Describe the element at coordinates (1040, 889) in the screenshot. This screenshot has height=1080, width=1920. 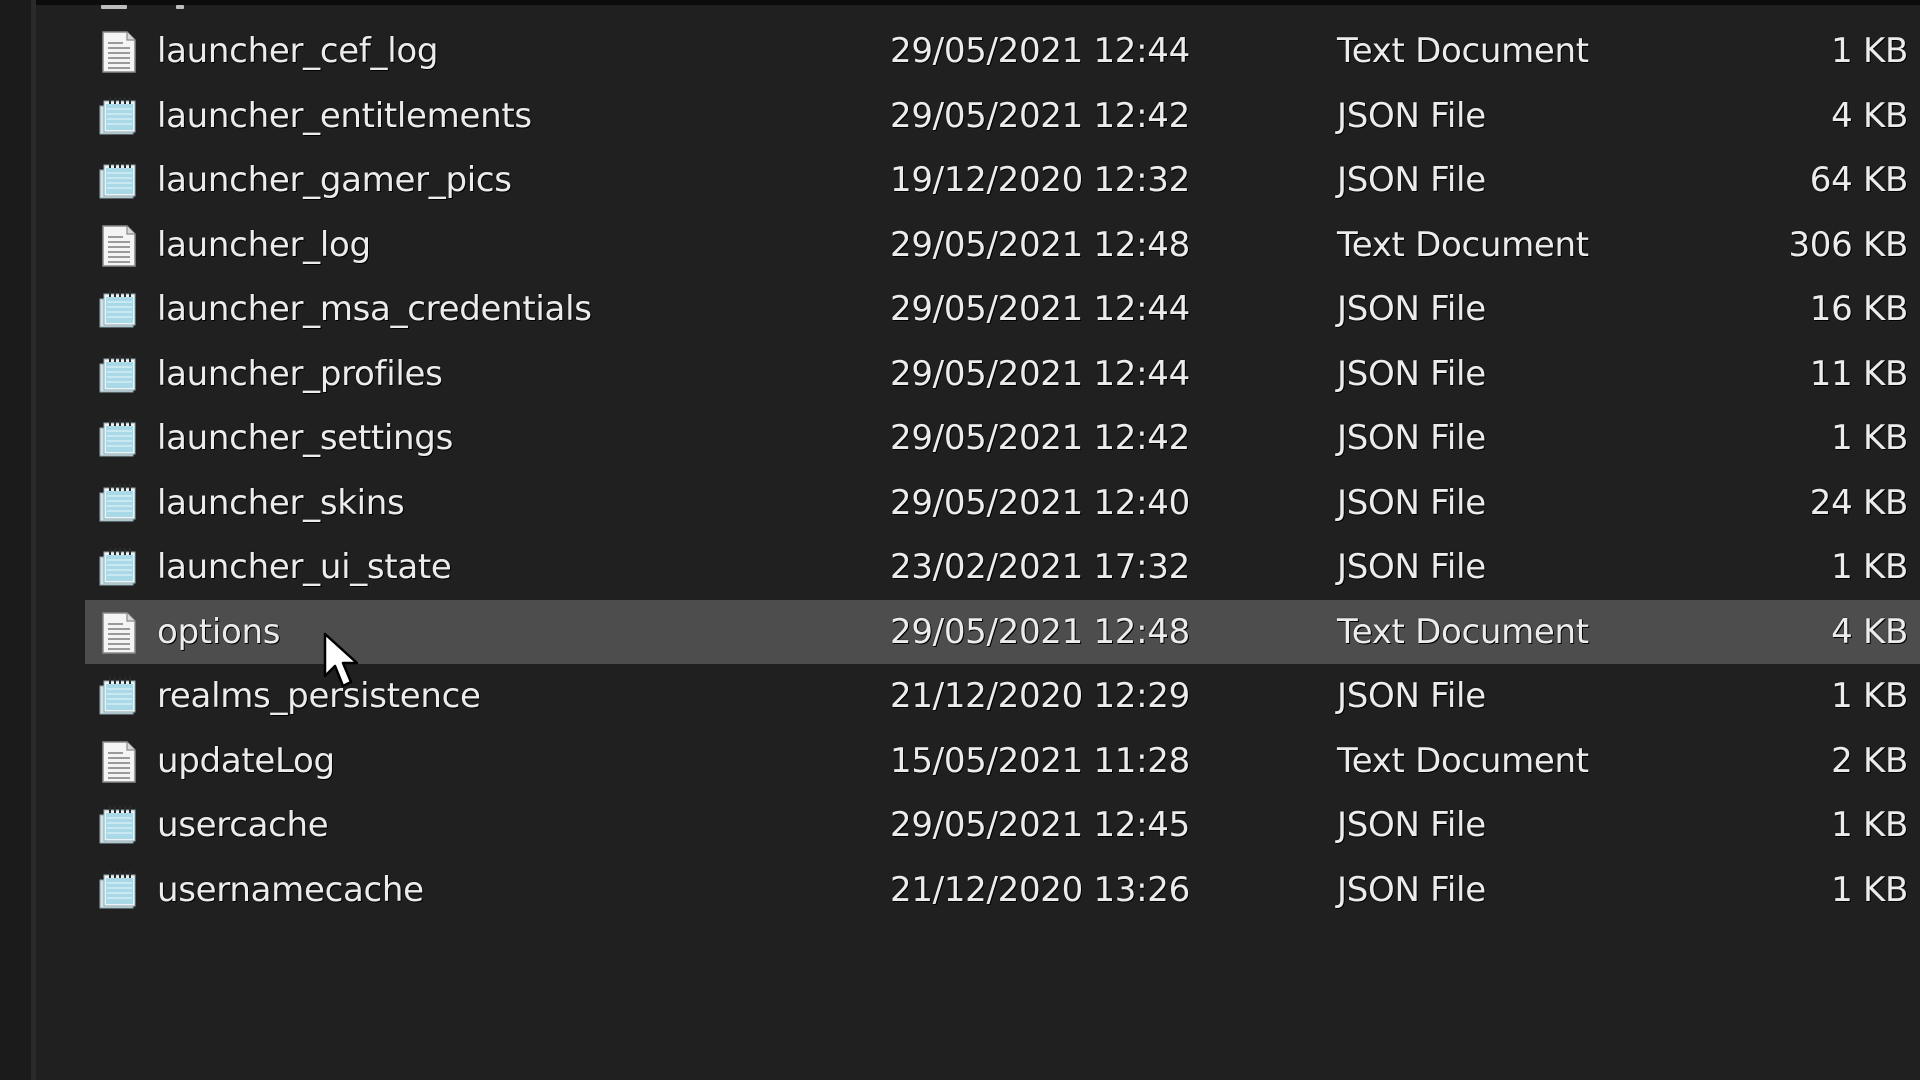
I see `file-date-modified: 21/12/2020 13:26` at that location.